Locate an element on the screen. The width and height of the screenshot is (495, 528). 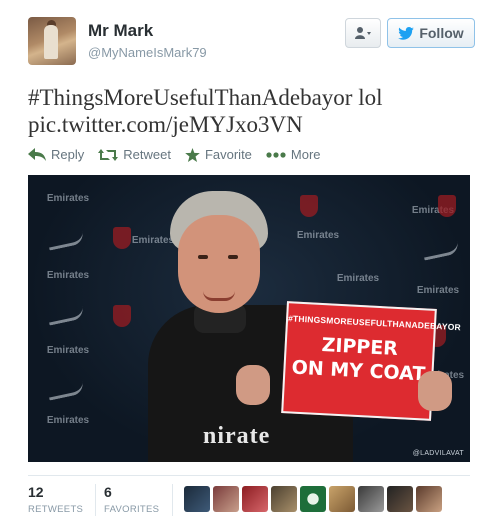
retweets-count: 12 is located at coordinates (36, 492).